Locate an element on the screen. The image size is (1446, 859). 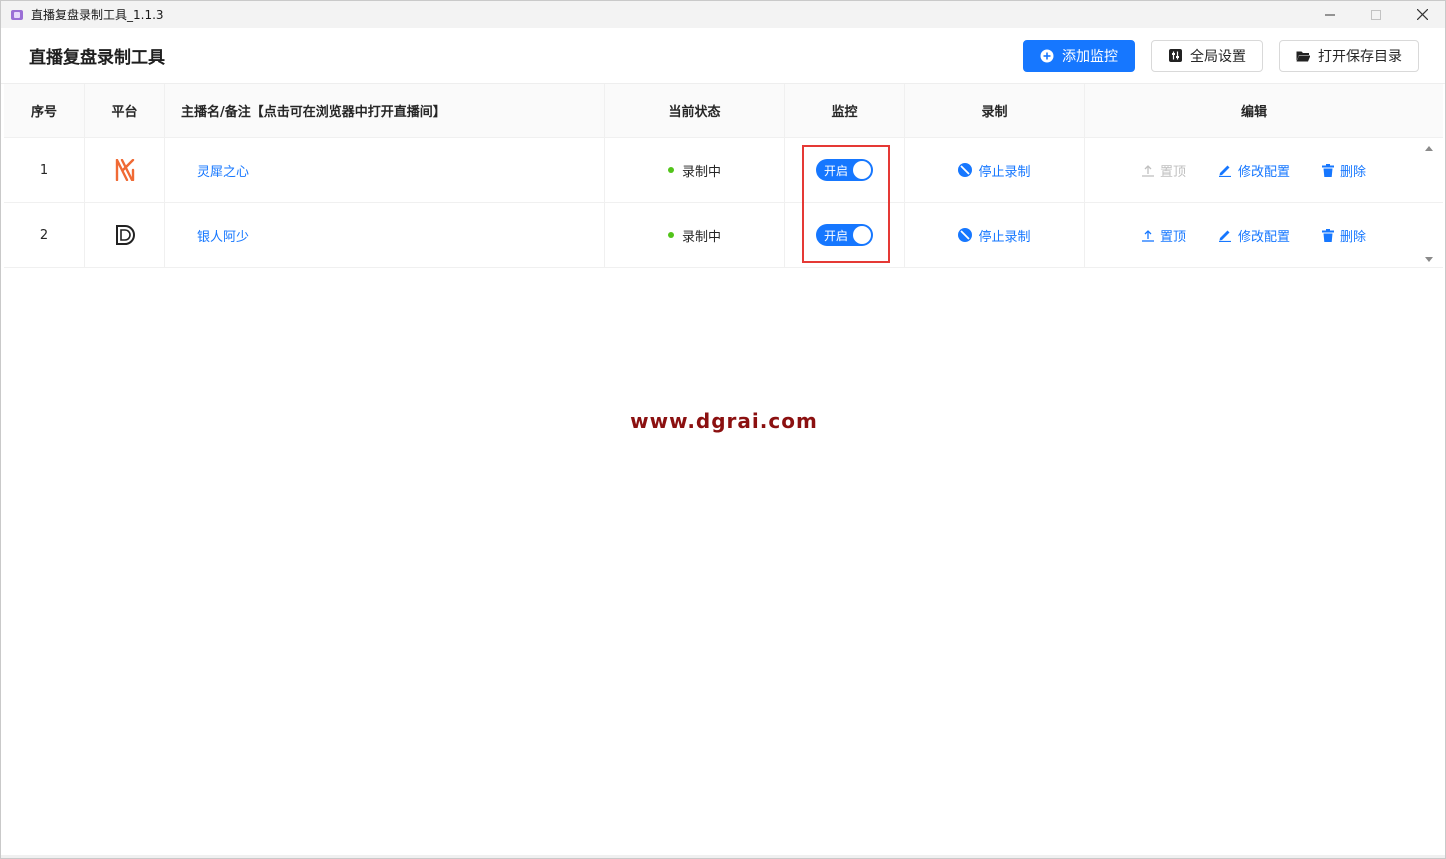
table-row: 2 银人阿少 录制中 开启 停止录制 置顶 修改配置 删除 is located at coordinates (723, 235).